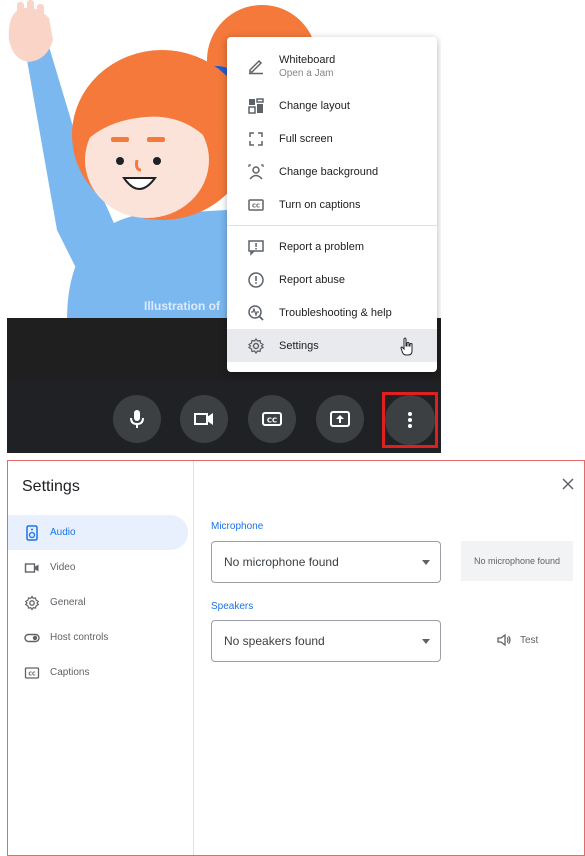  Describe the element at coordinates (332, 345) in the screenshot. I see `menu-item-settings: Settings` at that location.